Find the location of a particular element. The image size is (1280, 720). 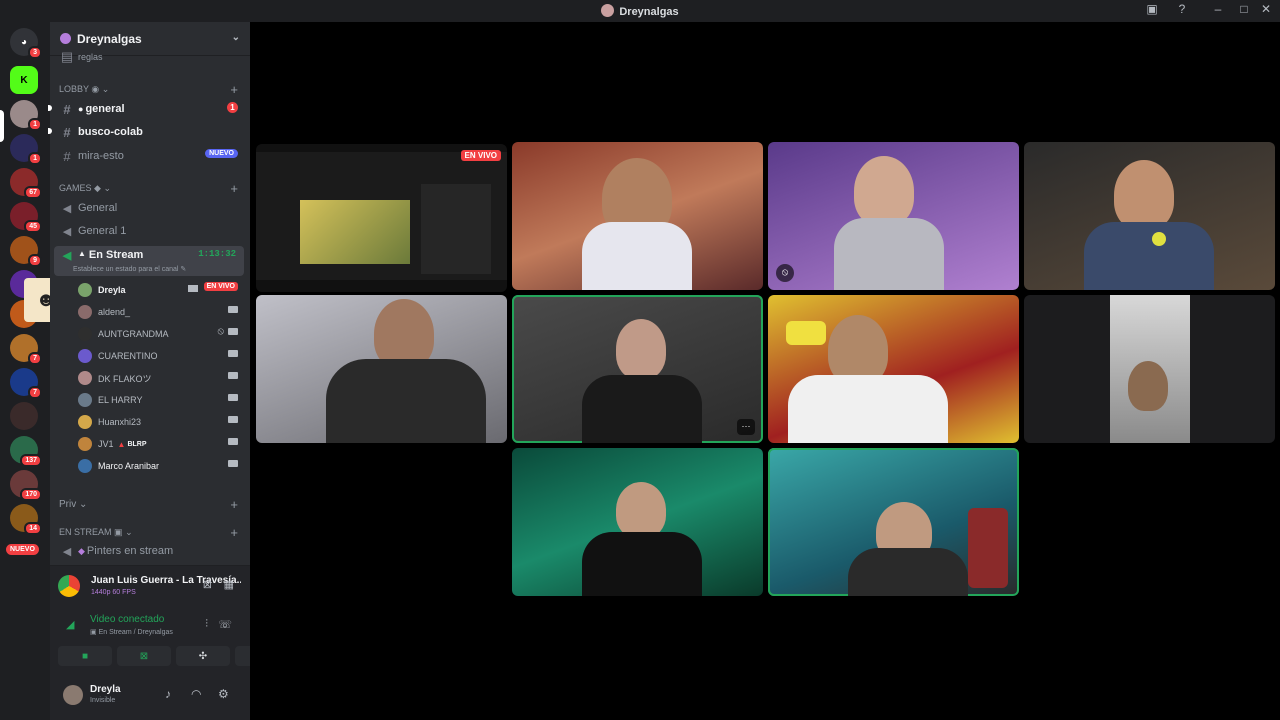

tv-icon: ▣ is located at coordinates (93, 632).